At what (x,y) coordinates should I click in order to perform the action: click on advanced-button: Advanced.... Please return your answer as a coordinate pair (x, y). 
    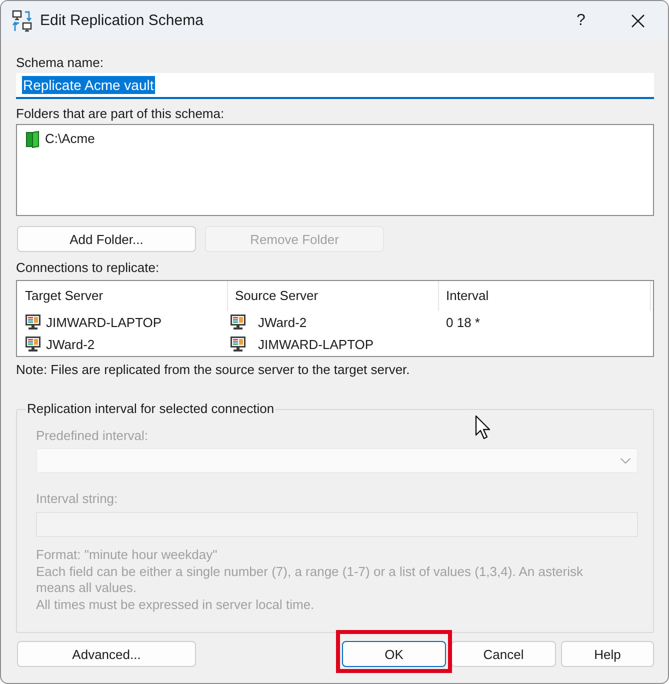
    Looking at the image, I should click on (106, 654).